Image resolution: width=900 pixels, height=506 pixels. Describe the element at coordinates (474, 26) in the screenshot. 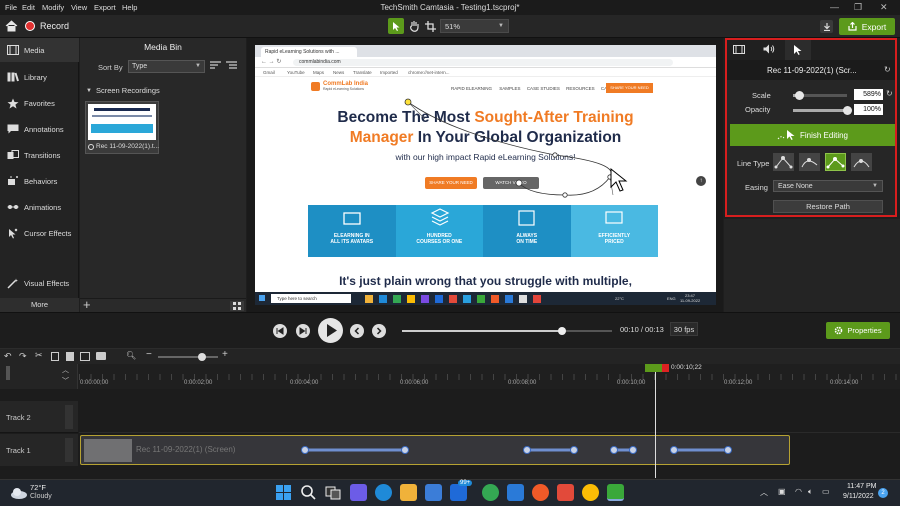

I see `zoom-dropdown: 51% ▼` at that location.